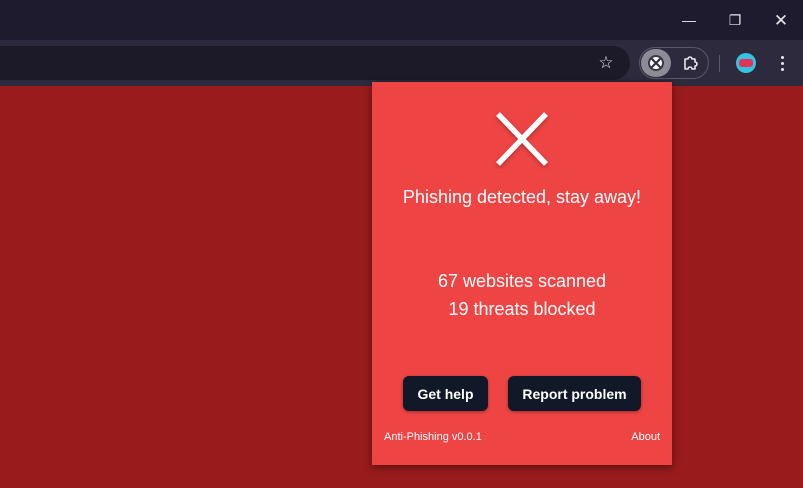 The height and width of the screenshot is (488, 803). What do you see at coordinates (522, 197) in the screenshot?
I see `status-title: Phishing detected, stay away!` at bounding box center [522, 197].